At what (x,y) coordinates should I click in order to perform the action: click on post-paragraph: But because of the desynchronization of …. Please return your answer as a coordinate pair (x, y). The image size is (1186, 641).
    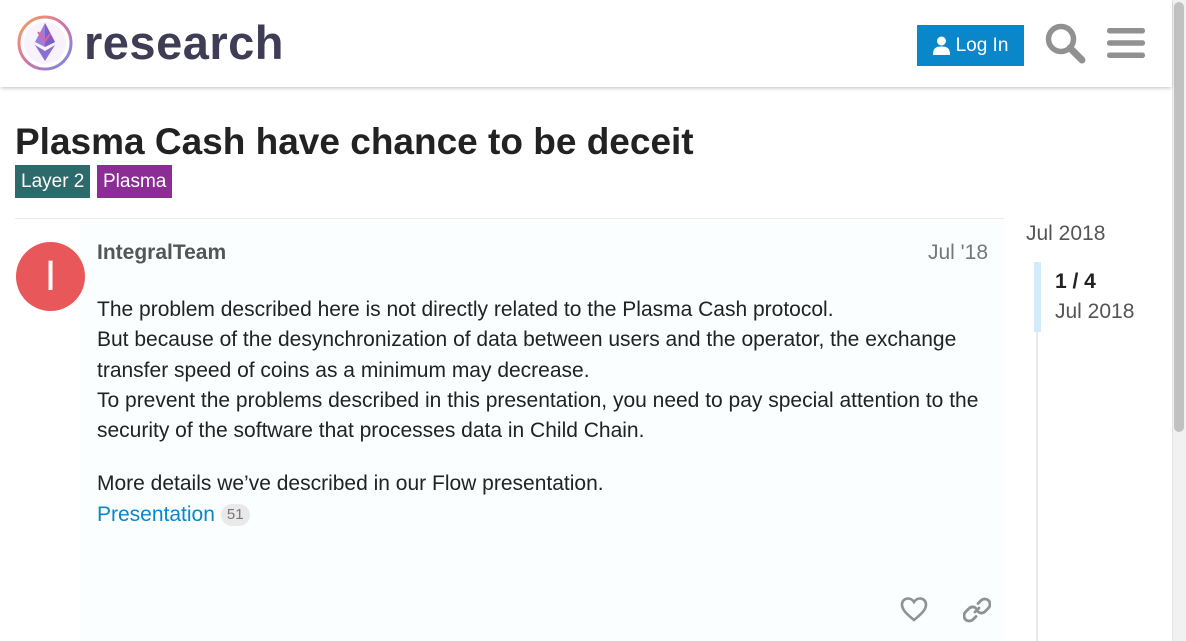
    Looking at the image, I should click on (527, 355).